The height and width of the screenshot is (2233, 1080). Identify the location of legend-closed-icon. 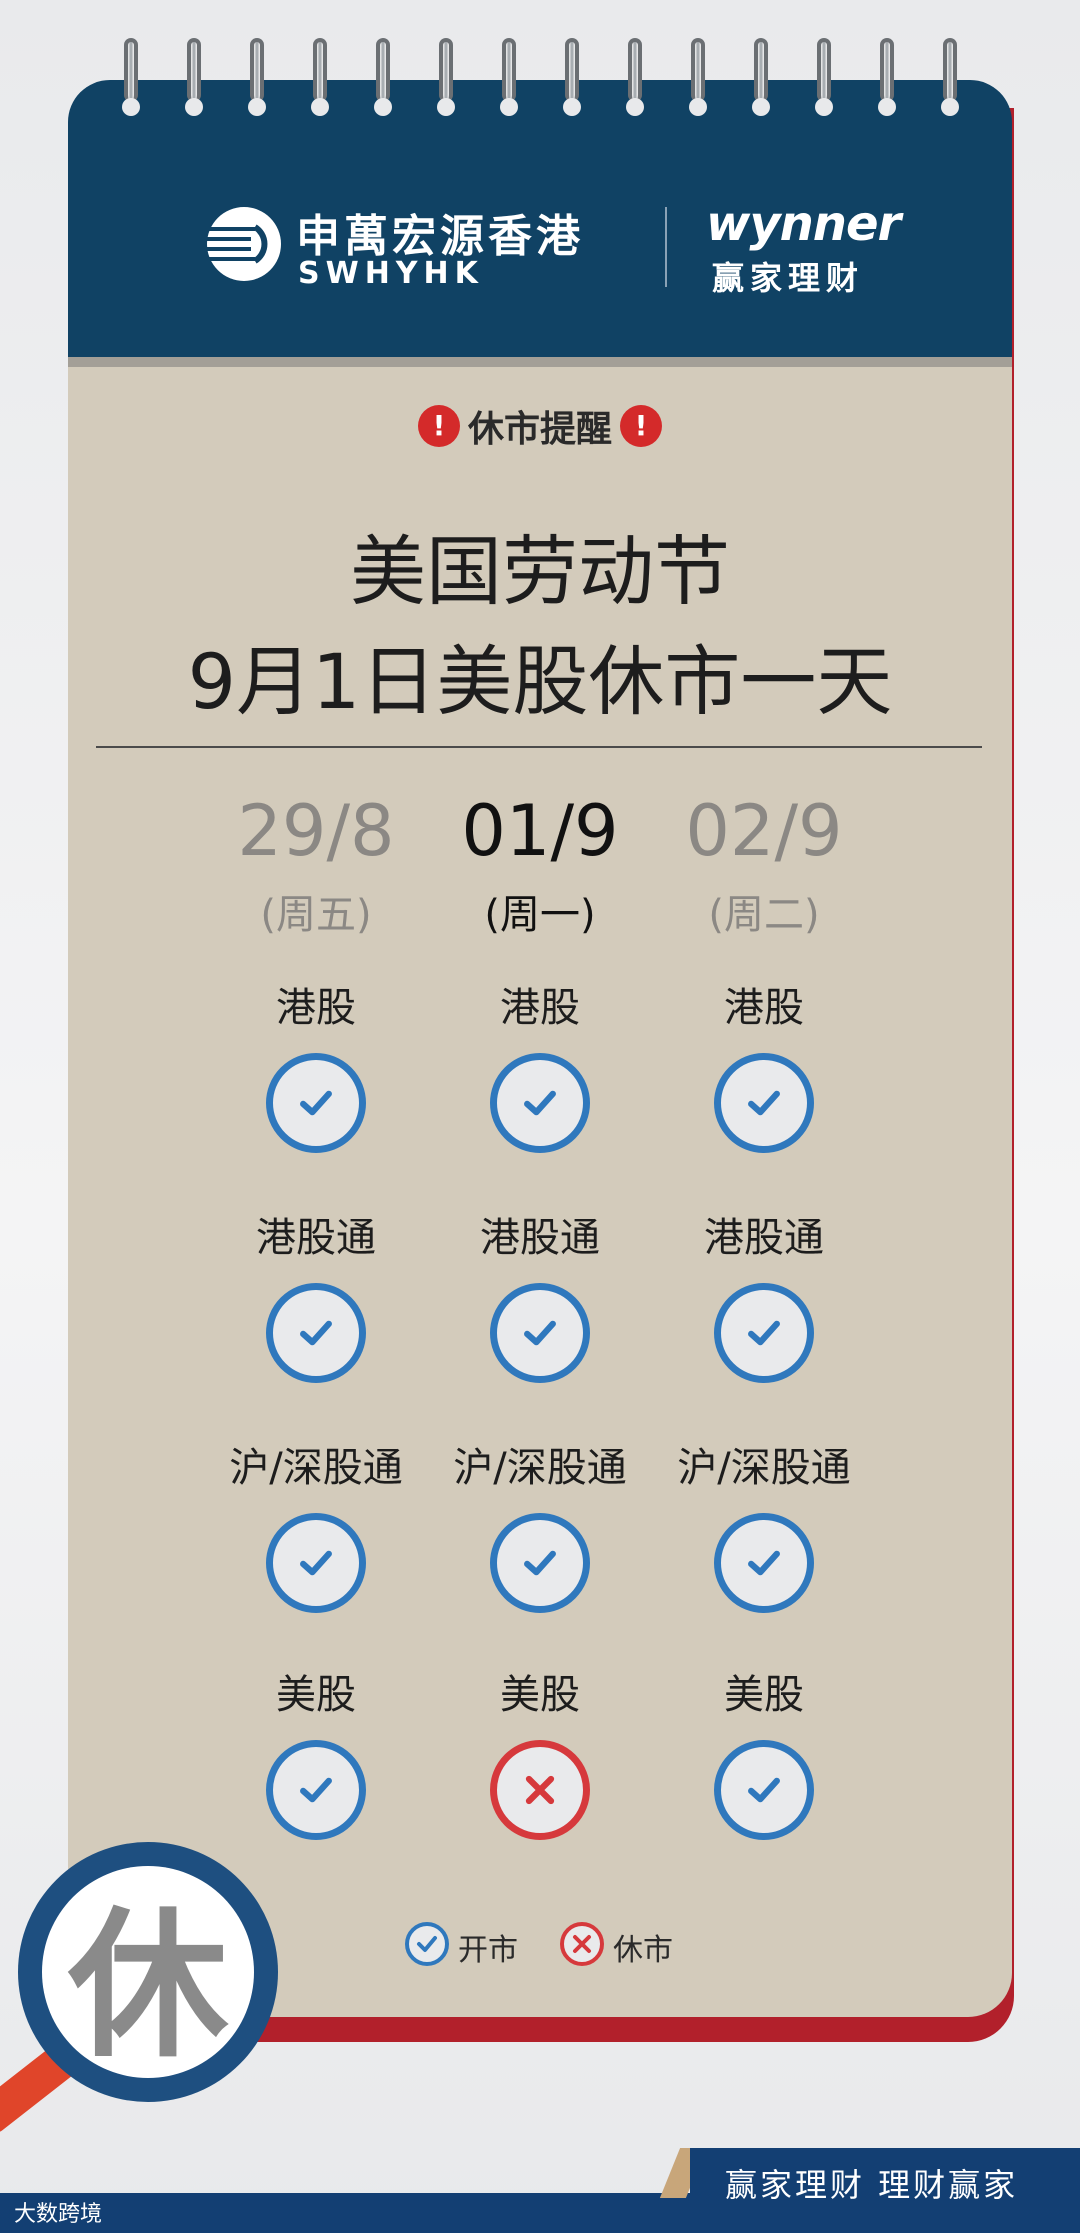
(582, 1944).